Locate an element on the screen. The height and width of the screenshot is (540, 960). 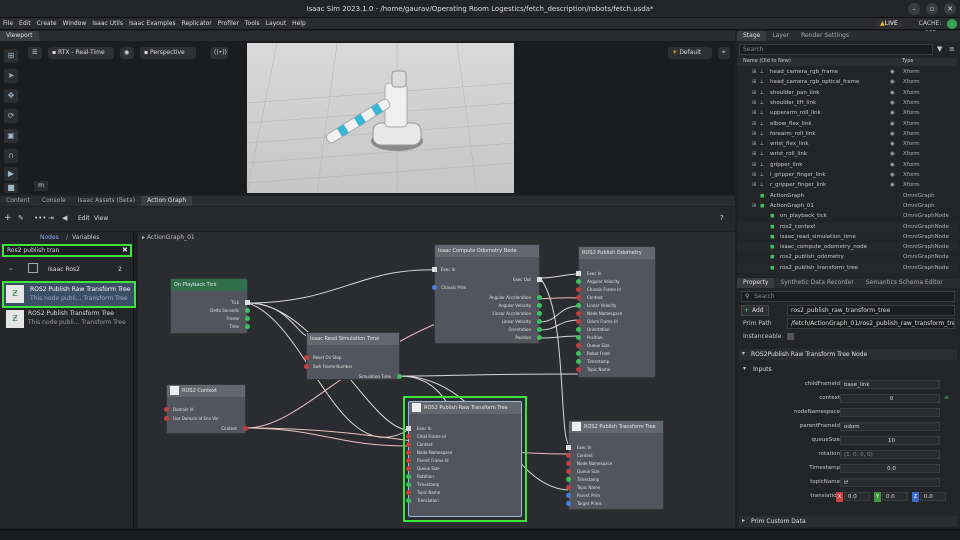
stage-row: ⊞ ⟂ upperarm_roll_link ◉ Xform is located at coordinates (848, 113).